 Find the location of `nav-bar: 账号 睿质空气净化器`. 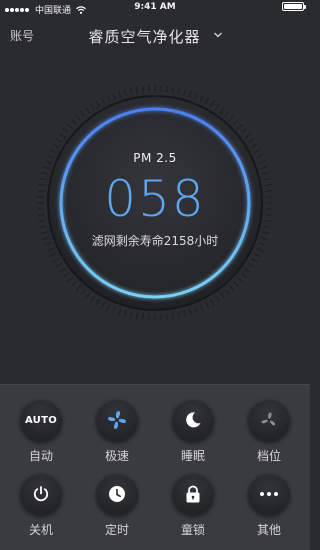

nav-bar: 账号 睿质空气净化器 is located at coordinates (155, 36).